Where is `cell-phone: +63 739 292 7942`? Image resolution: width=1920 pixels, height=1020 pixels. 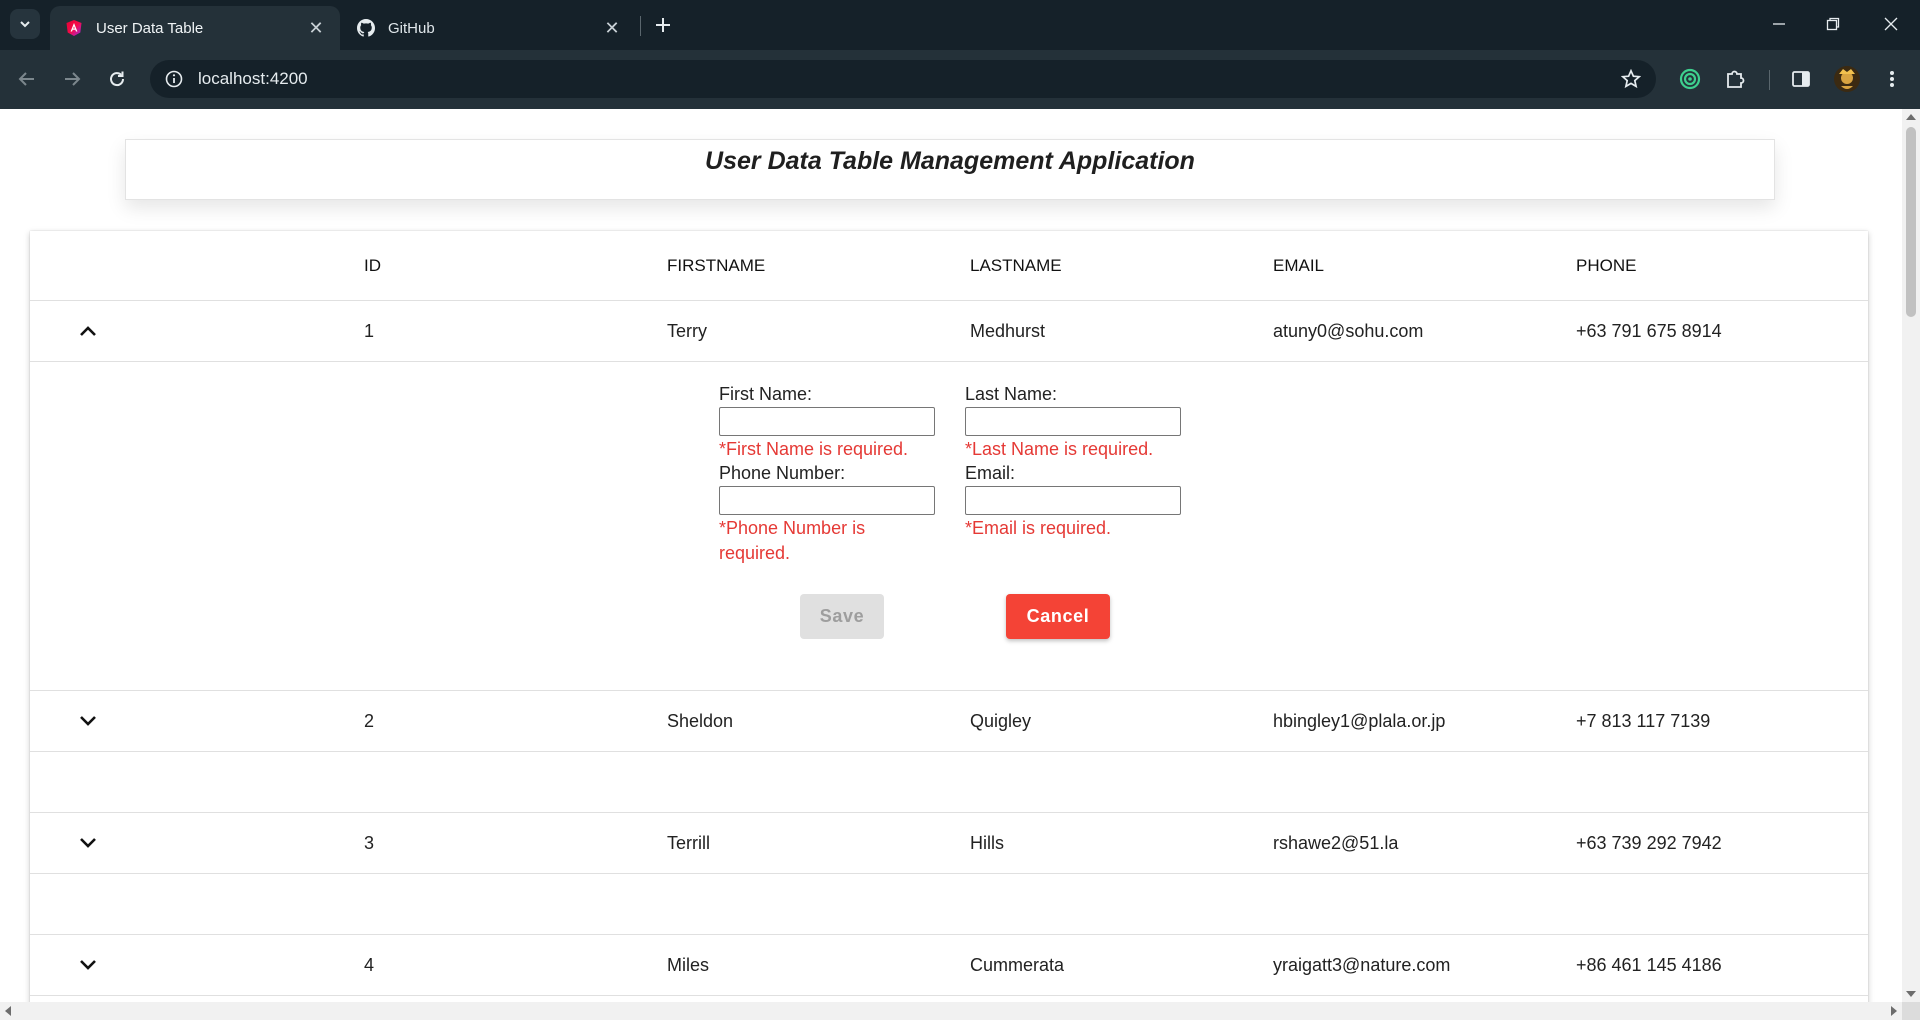 cell-phone: +63 739 292 7942 is located at coordinates (1649, 843).